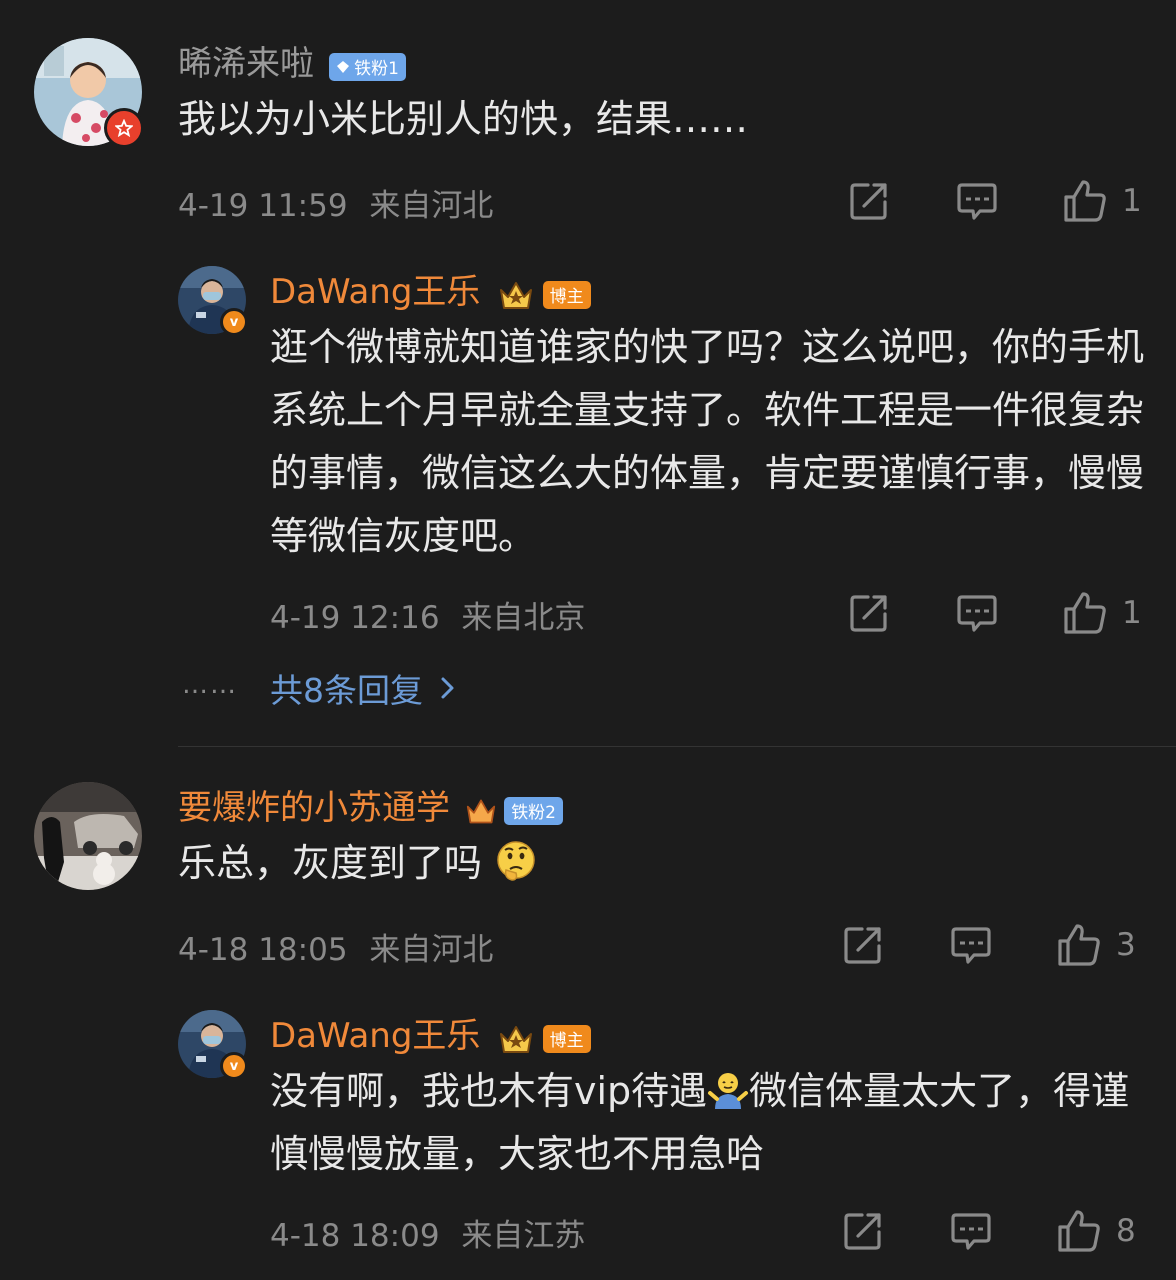  Describe the element at coordinates (677, 746) in the screenshot. I see `divider` at that location.